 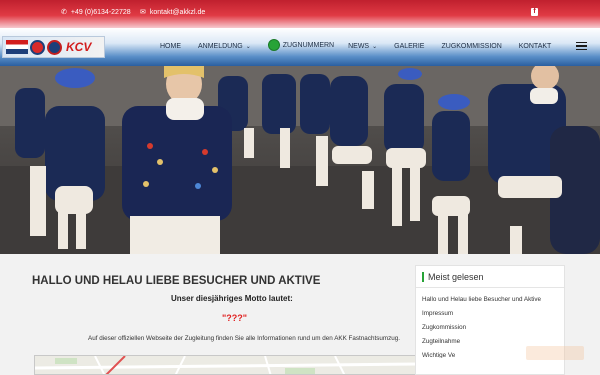 I want to click on logo-text: KCV, so click(x=79, y=47).